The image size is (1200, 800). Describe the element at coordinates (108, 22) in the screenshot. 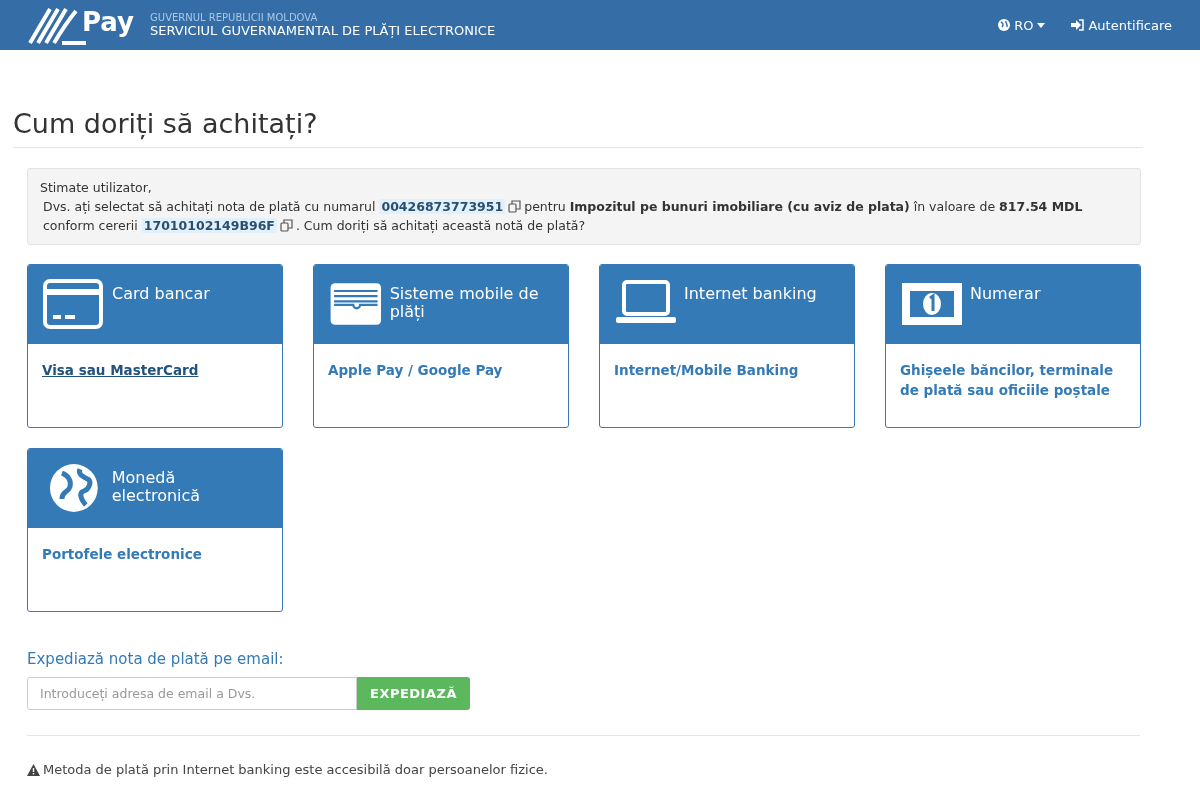

I see `logo-text: Pay` at that location.